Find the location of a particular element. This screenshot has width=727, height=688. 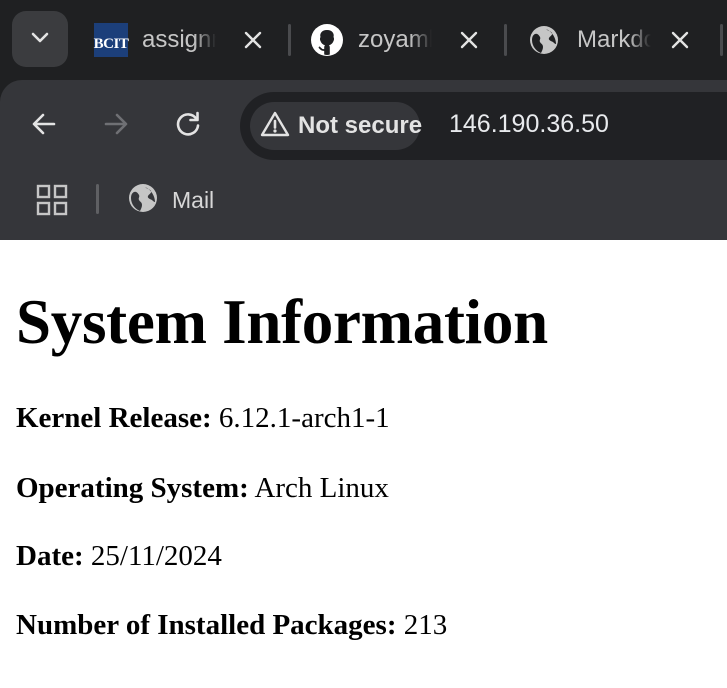

tab-title: assignment is located at coordinates (179, 39).